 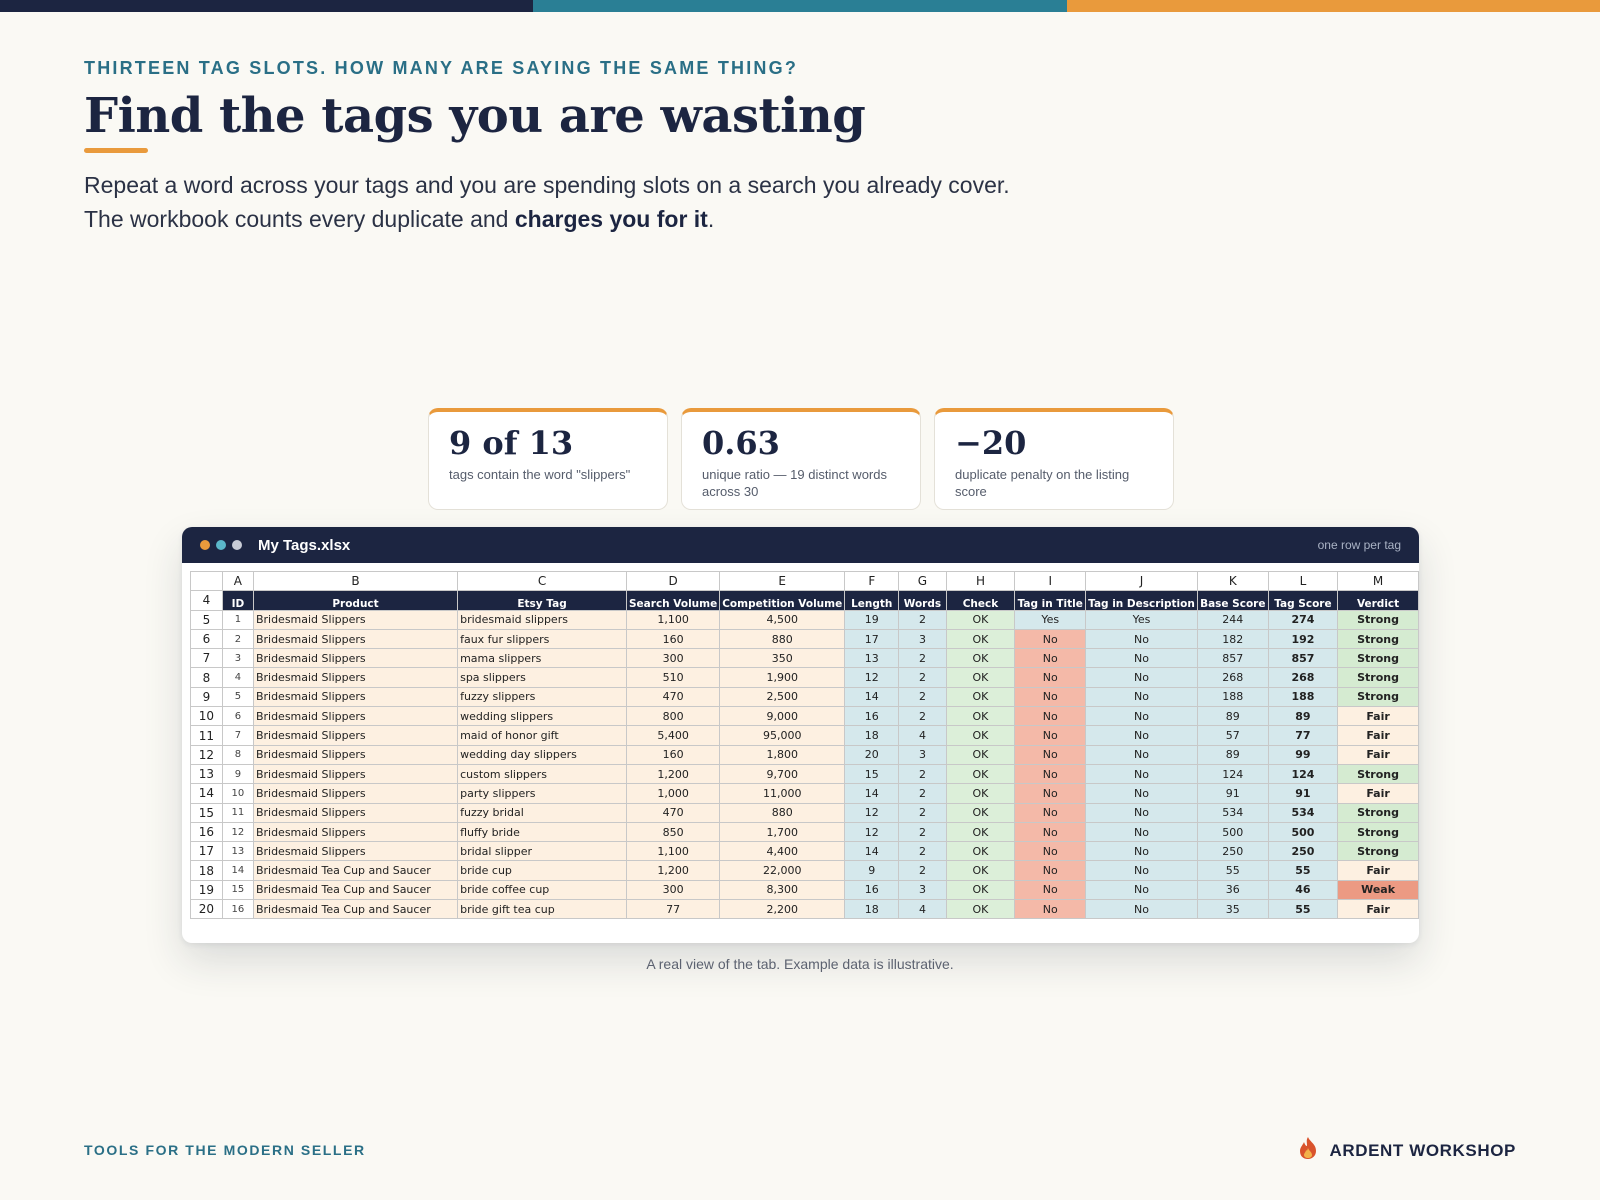 What do you see at coordinates (1378, 600) in the screenshot?
I see `header-cell: Verdict` at bounding box center [1378, 600].